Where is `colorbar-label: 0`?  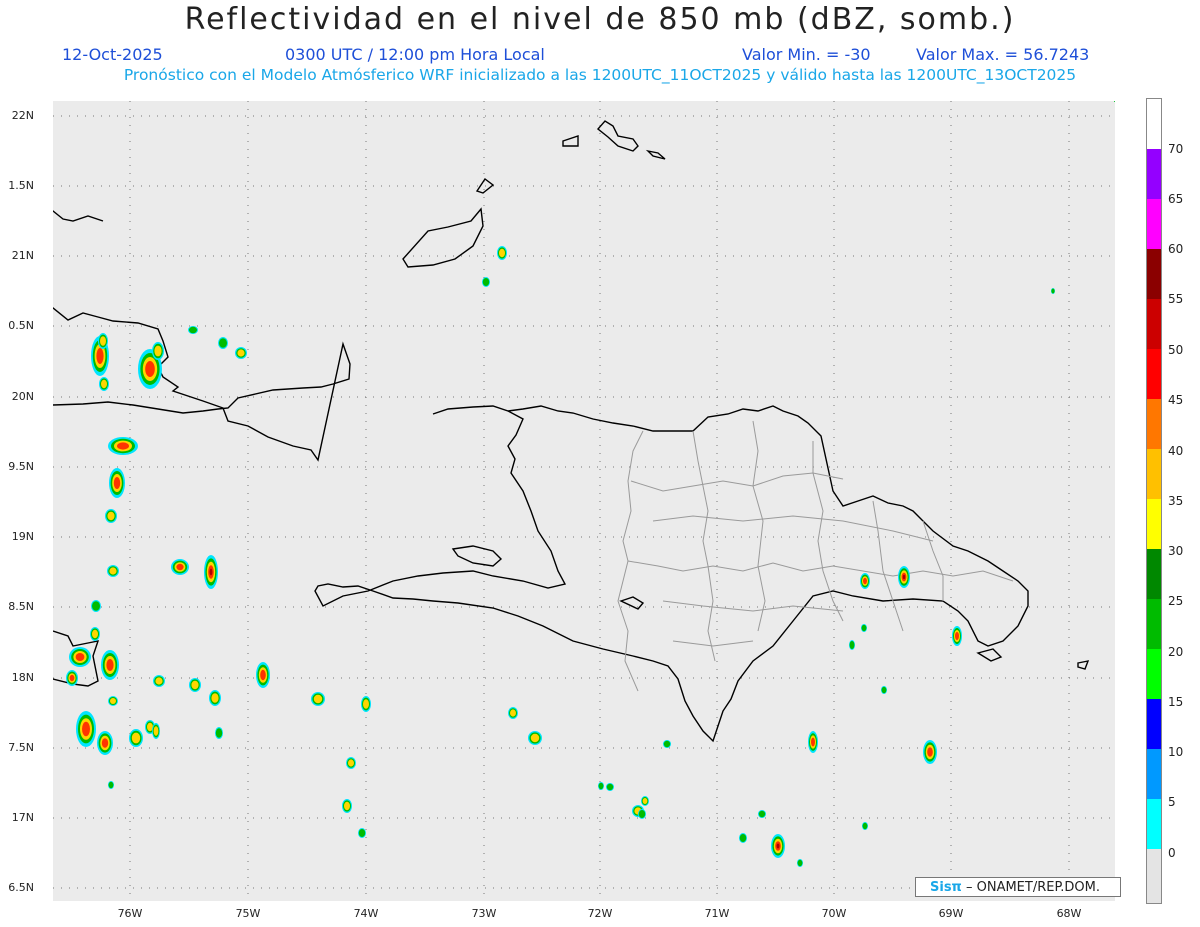 colorbar-label: 0 is located at coordinates (1172, 853).